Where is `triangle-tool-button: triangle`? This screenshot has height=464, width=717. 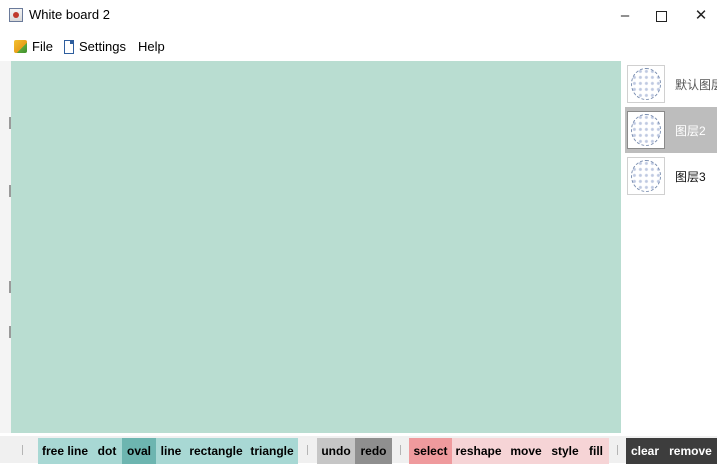
triangle-tool-button: triangle is located at coordinates (272, 451).